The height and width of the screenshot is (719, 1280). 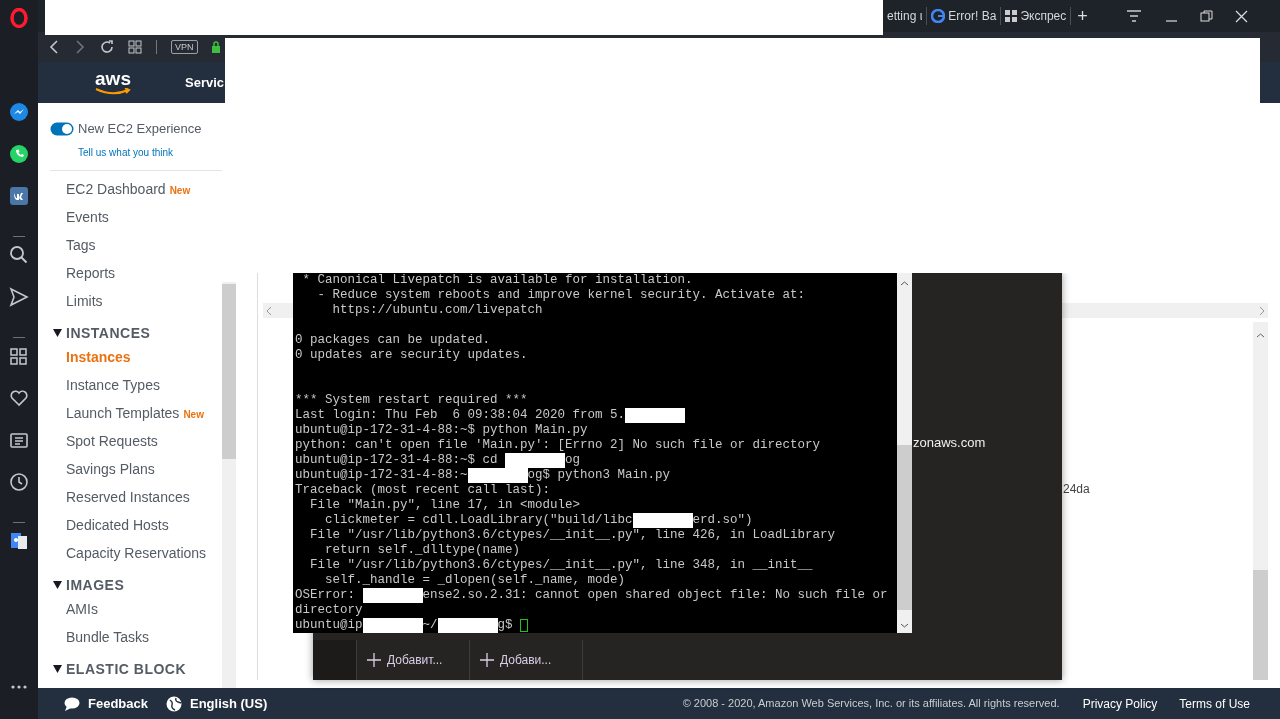 I want to click on terminal-text: File "Main.py", line 17, in <module>, so click(x=445, y=505).